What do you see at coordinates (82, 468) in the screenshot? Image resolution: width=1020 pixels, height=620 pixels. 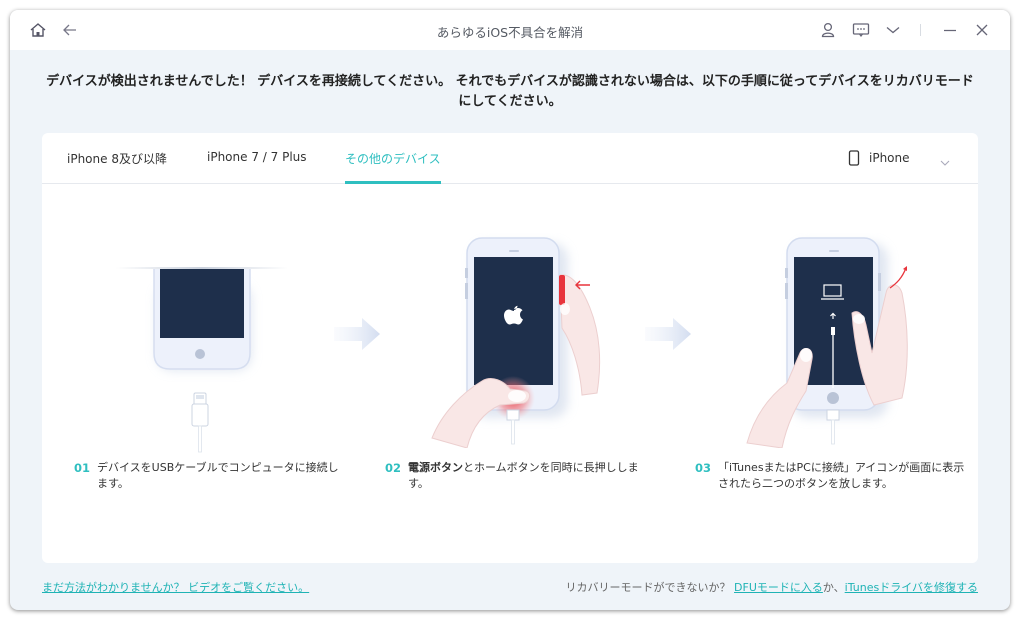 I see `step-number: 01` at bounding box center [82, 468].